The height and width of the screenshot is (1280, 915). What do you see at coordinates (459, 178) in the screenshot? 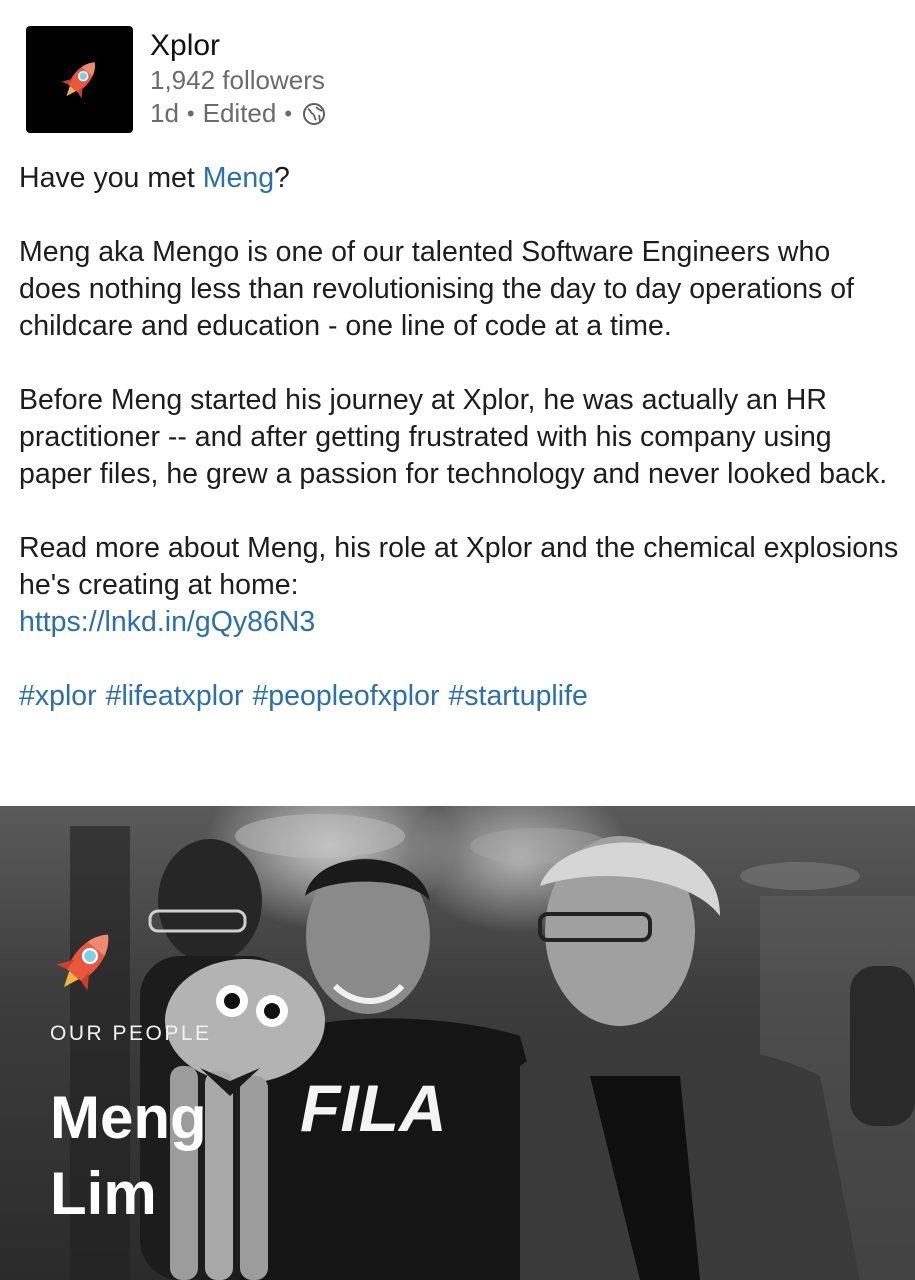
I see `intro-line: Have you met Meng?` at bounding box center [459, 178].